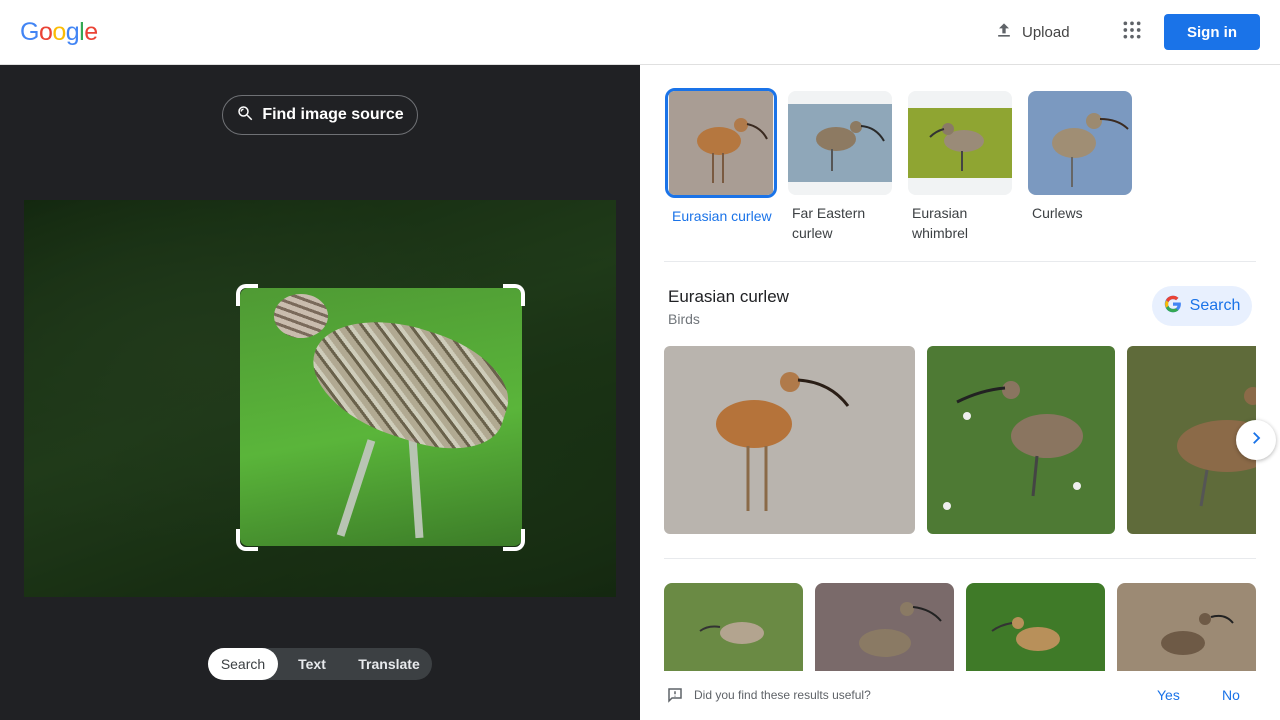 The width and height of the screenshot is (1280, 720). I want to click on find-image-source-button: Find image source, so click(320, 115).